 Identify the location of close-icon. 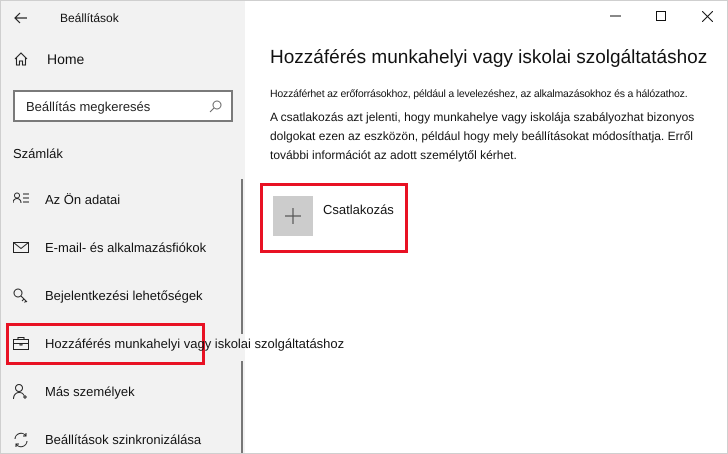
(707, 16).